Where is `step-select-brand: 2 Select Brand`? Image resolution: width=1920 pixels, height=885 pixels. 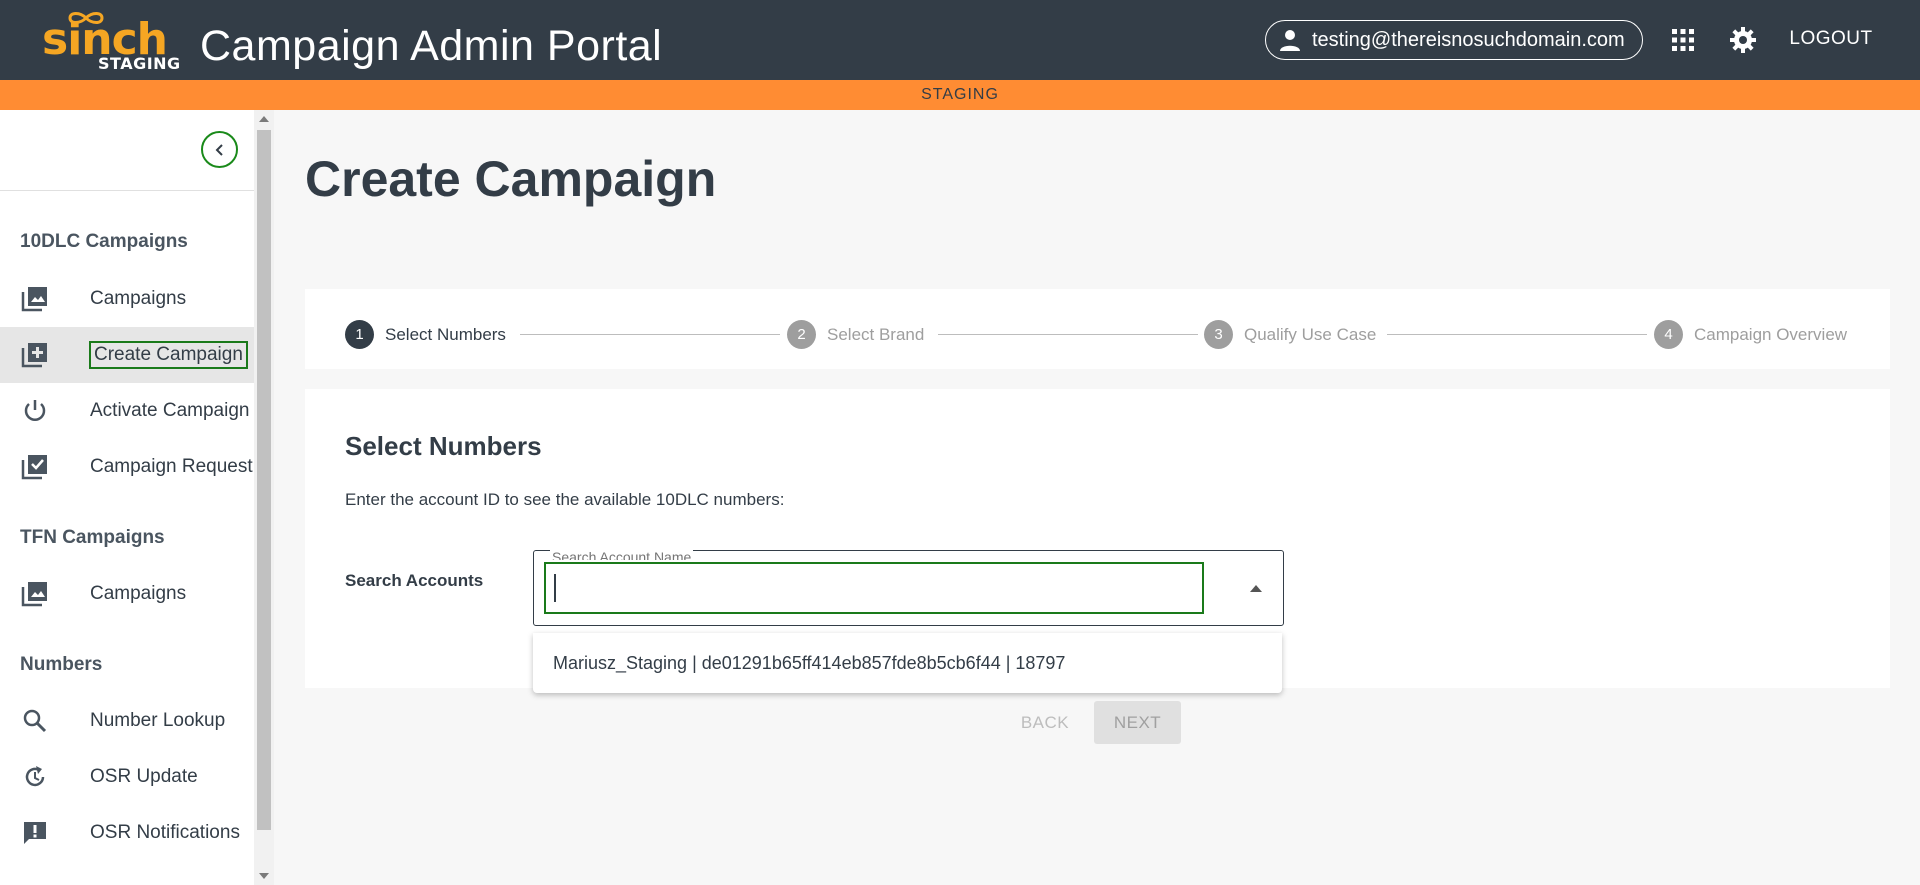 step-select-brand: 2 Select Brand is located at coordinates (855, 334).